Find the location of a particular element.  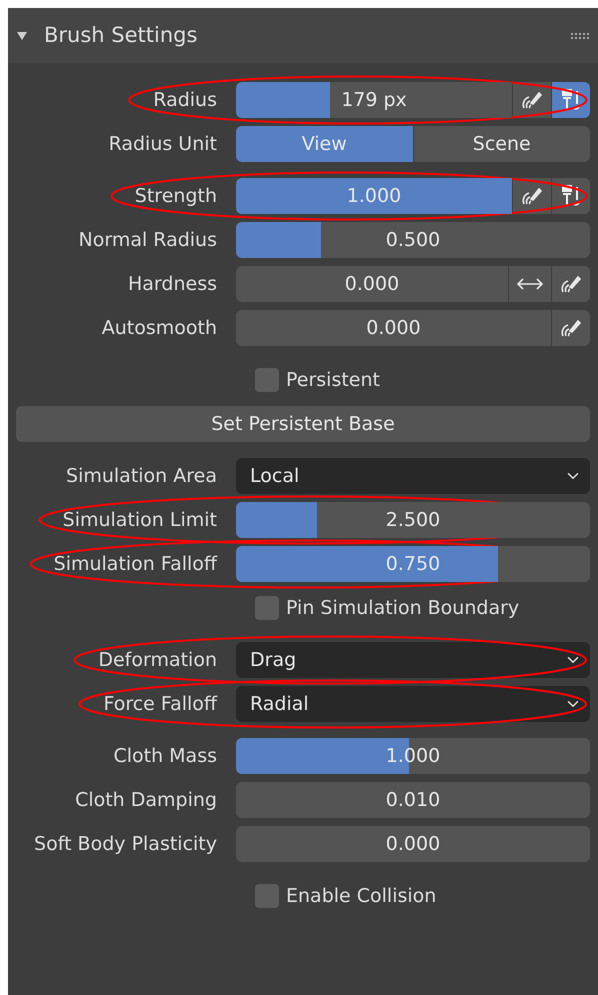

value-slider: 1.000 is located at coordinates (374, 196).